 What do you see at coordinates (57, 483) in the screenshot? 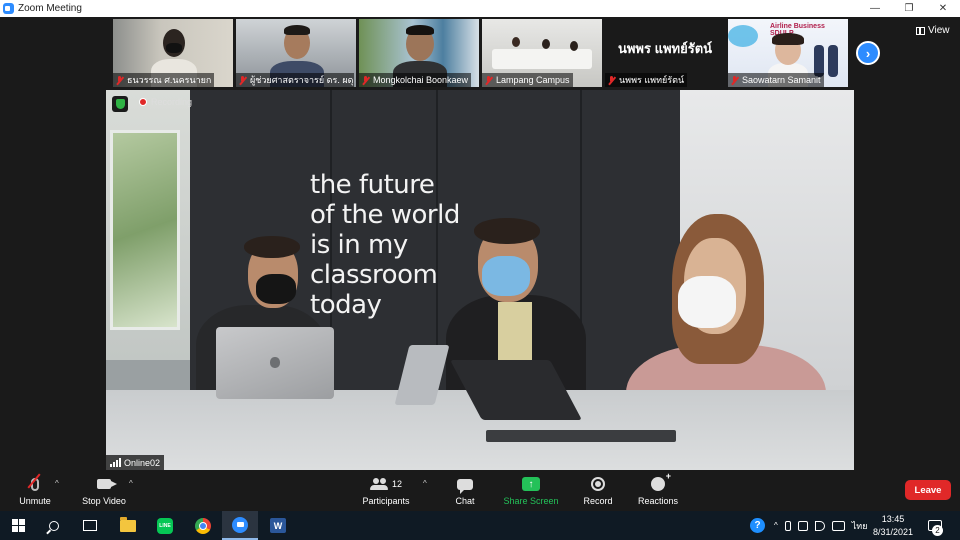
I see `audio-options-caret: ^` at bounding box center [57, 483].